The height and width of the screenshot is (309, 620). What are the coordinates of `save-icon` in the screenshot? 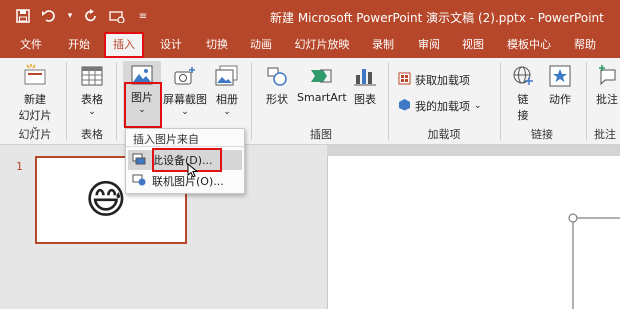 It's located at (23, 16).